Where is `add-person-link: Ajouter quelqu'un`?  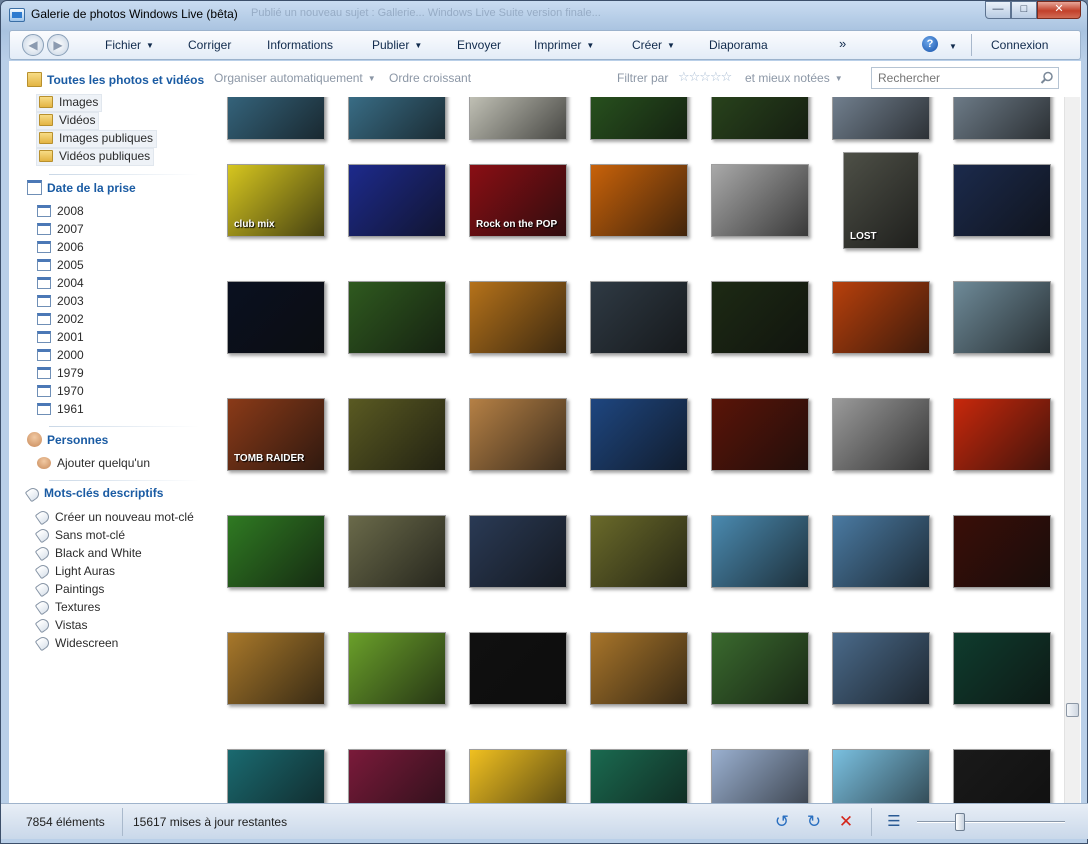
add-person-link: Ajouter quelqu'un is located at coordinates (93, 465).